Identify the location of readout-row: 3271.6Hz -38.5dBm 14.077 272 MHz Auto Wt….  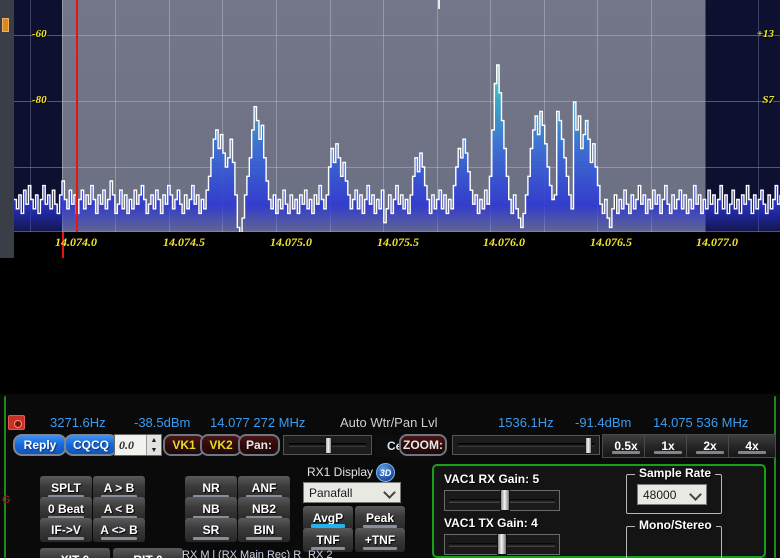
(391, 423).